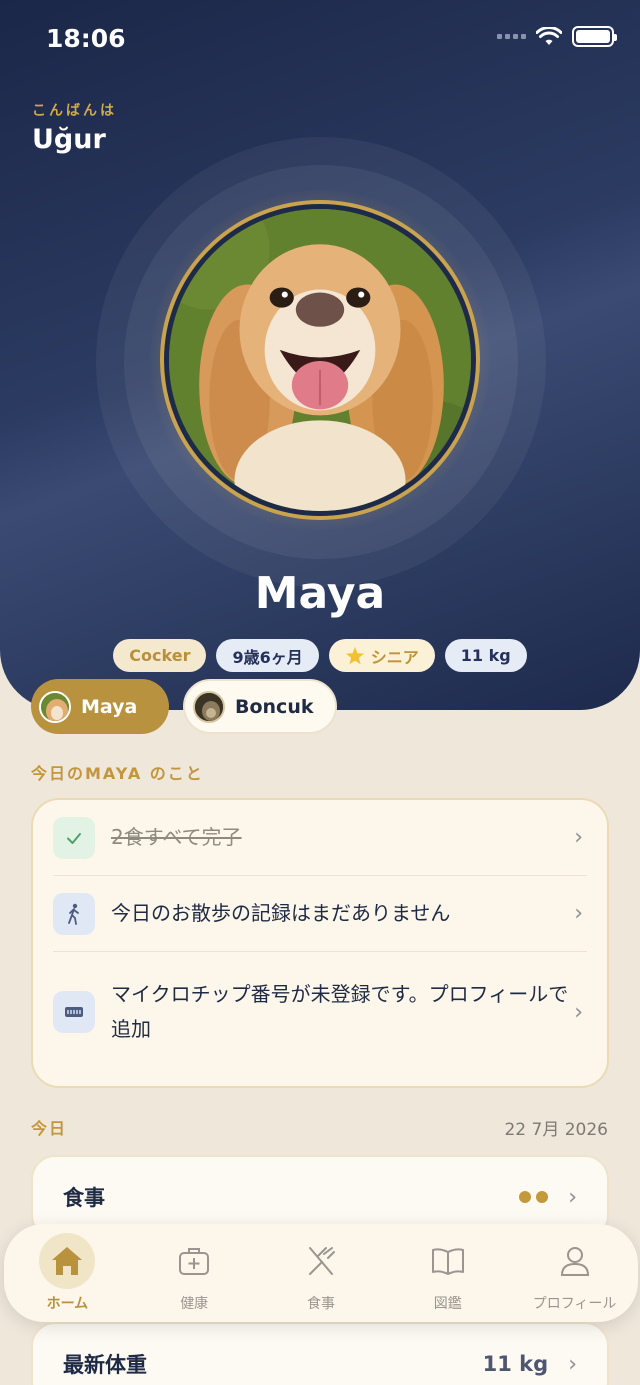 The width and height of the screenshot is (640, 1385). Describe the element at coordinates (549, 35) in the screenshot. I see `wifi-icon` at that location.